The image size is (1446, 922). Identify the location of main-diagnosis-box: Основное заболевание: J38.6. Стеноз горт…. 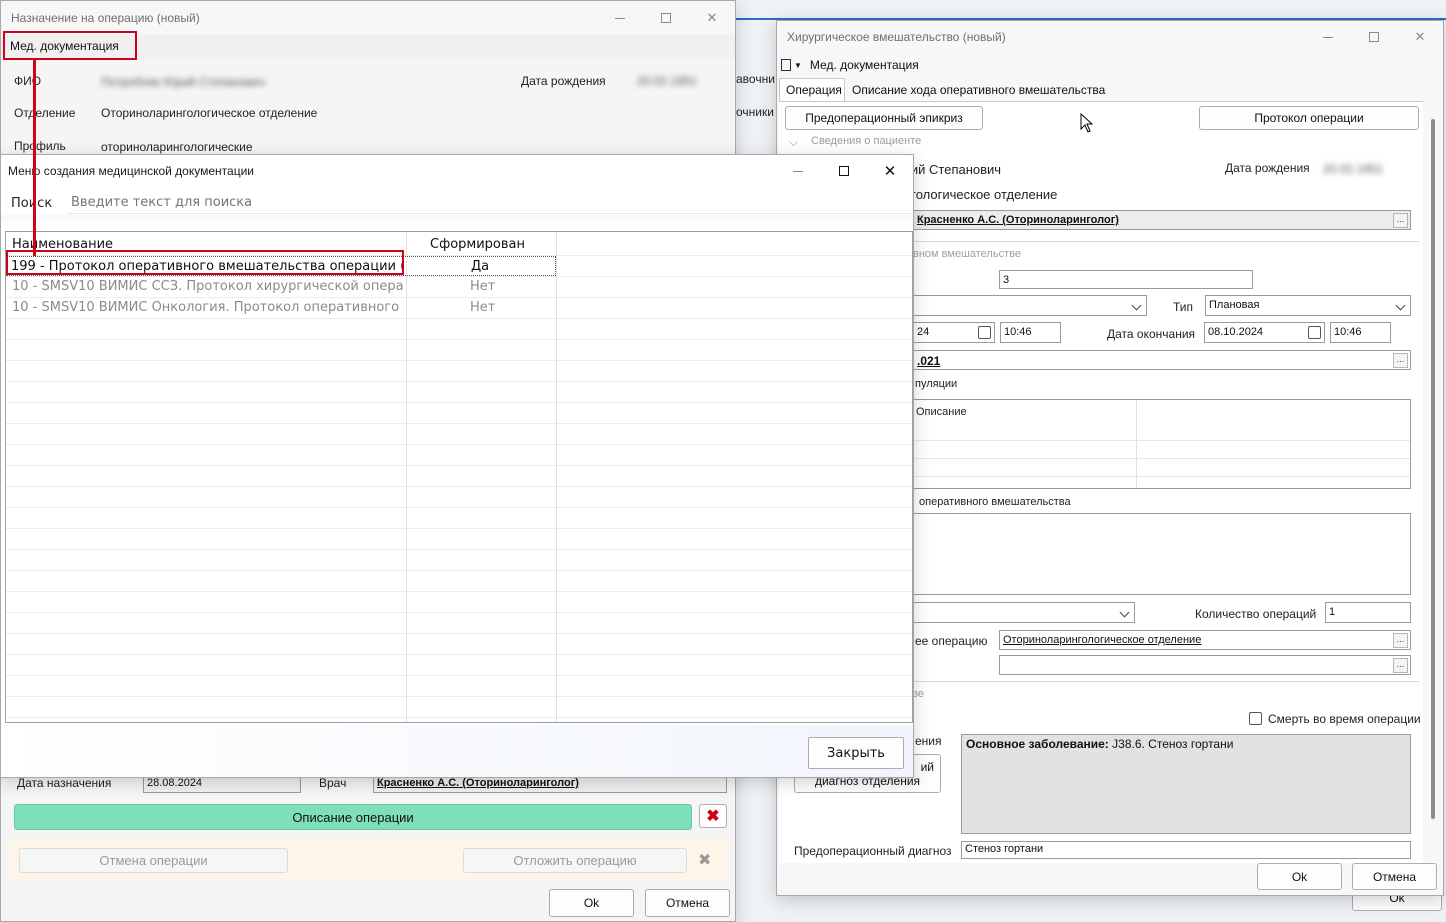
(1186, 784).